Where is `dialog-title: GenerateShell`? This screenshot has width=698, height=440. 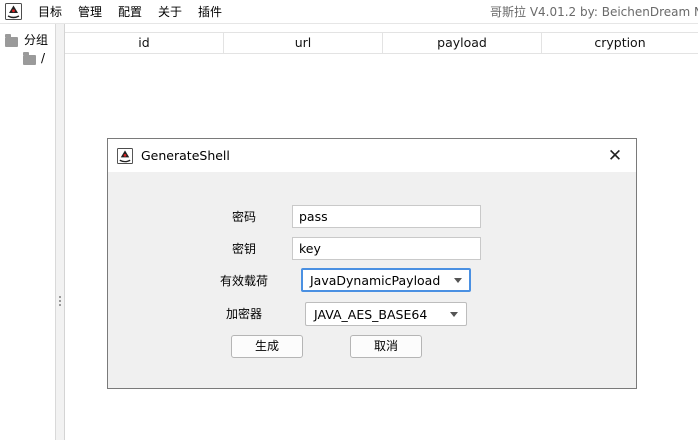
dialog-title: GenerateShell is located at coordinates (185, 155).